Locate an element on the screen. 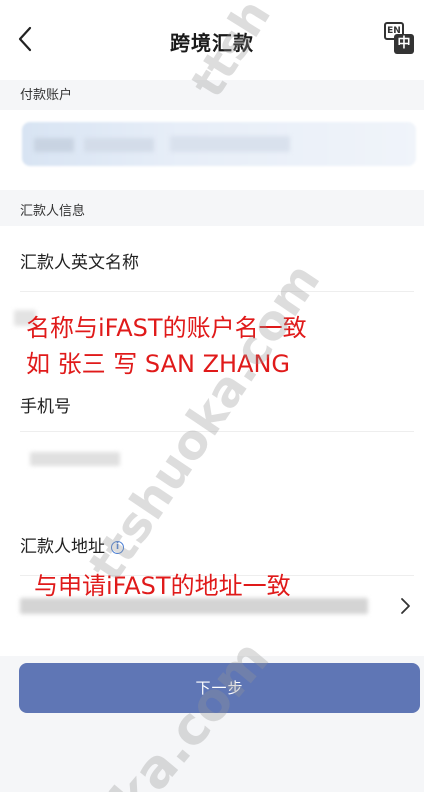  chevron-right-icon is located at coordinates (405, 606).